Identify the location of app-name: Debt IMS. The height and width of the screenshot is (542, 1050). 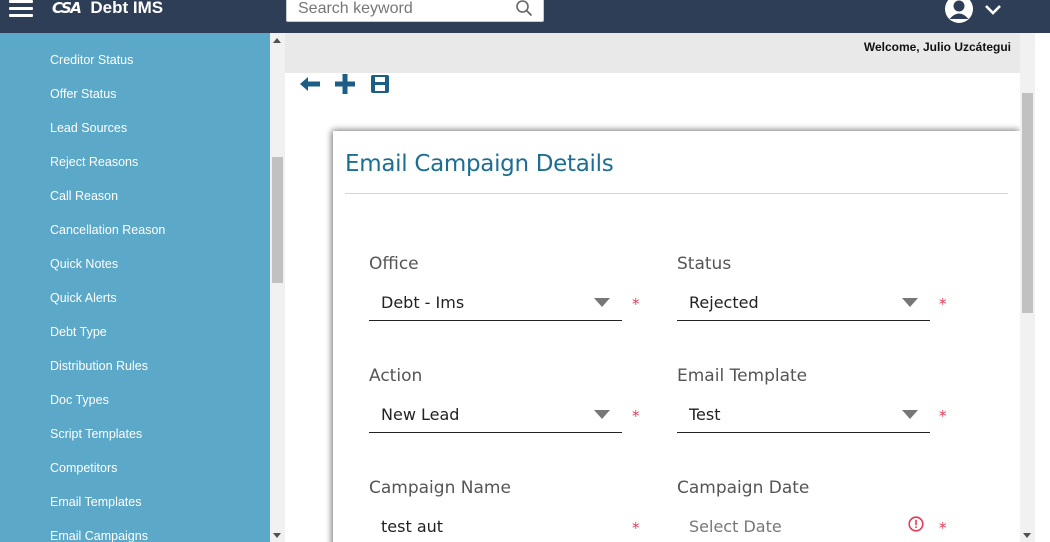
(127, 8).